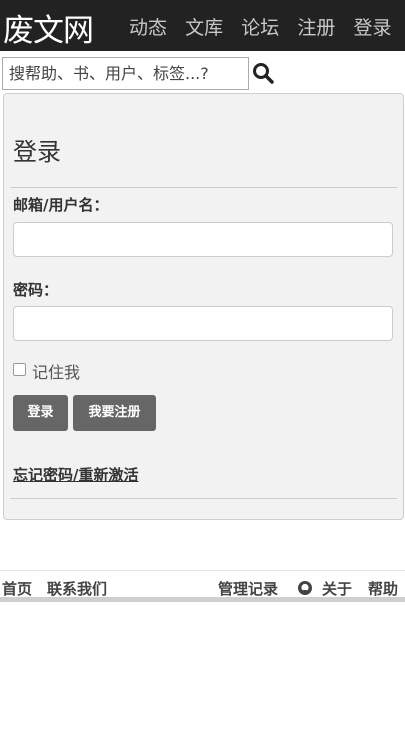  I want to click on password-field, so click(203, 323).